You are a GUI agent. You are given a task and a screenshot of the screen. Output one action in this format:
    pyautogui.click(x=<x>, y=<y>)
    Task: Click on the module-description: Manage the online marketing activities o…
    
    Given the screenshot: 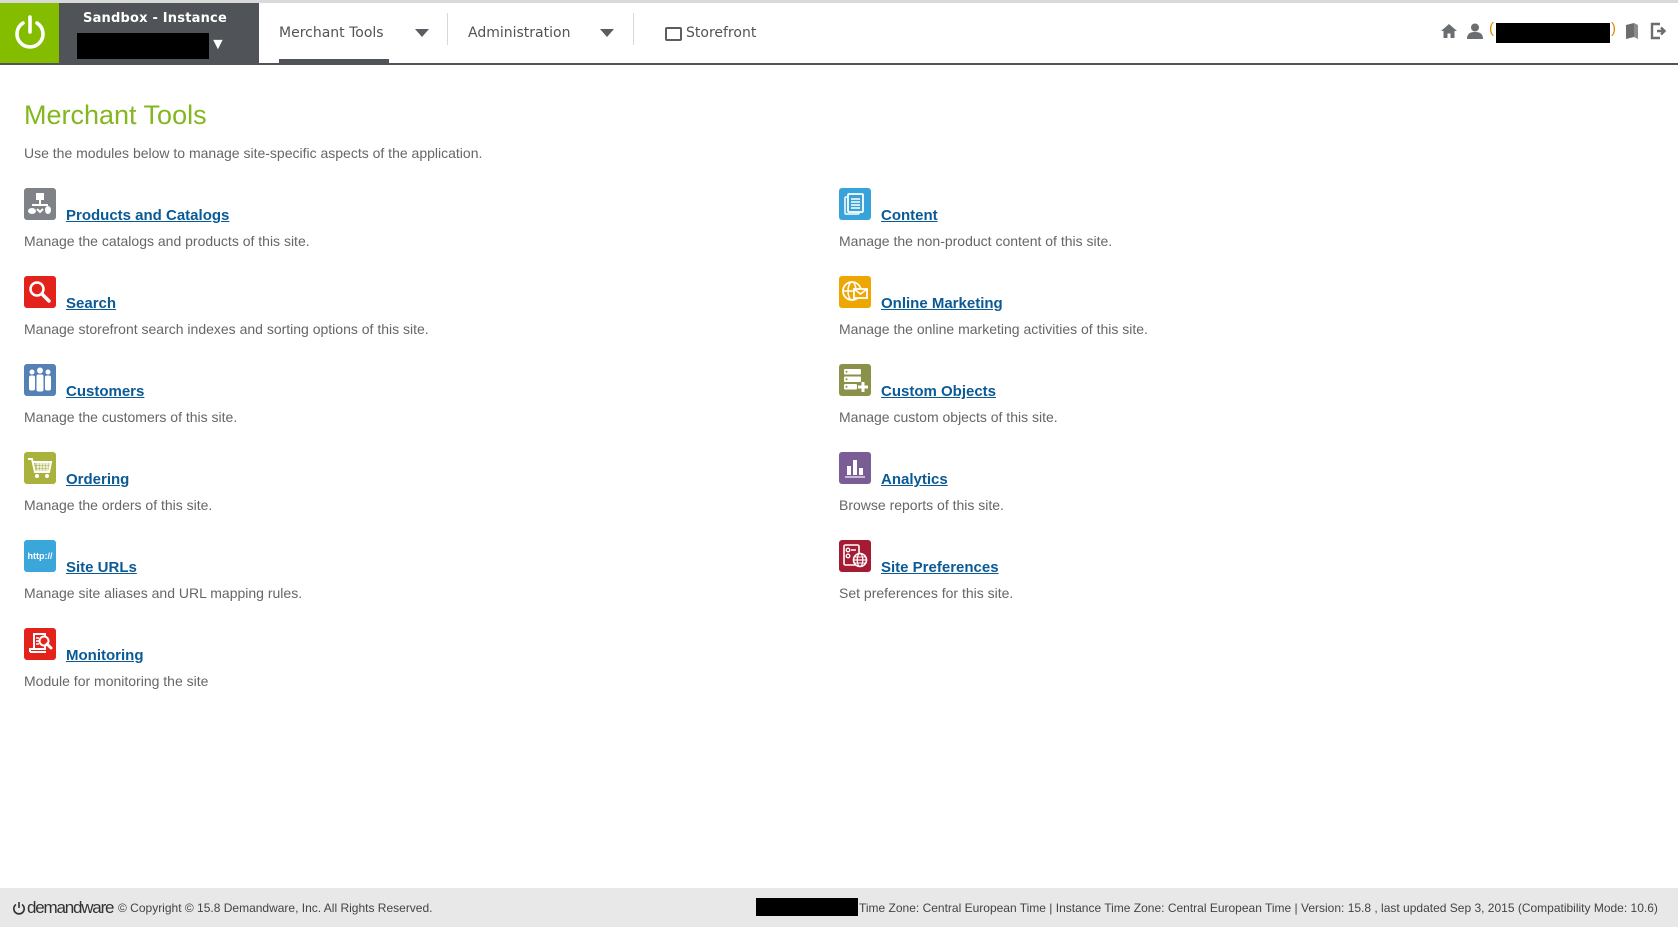 What is the action you would take?
    pyautogui.click(x=993, y=329)
    